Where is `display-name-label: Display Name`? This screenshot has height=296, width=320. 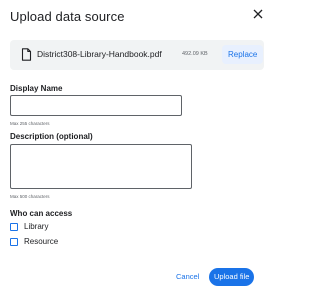
display-name-label: Display Name is located at coordinates (36, 88).